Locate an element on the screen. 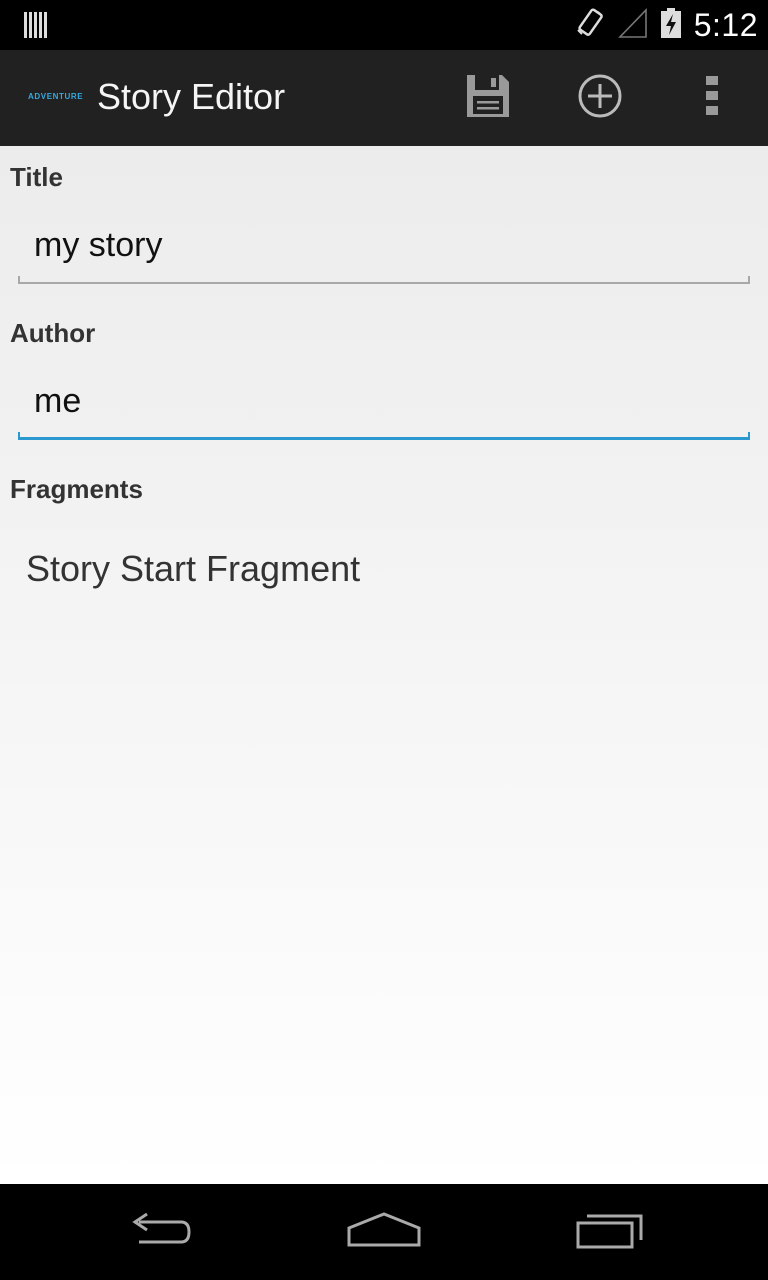 The image size is (768, 1280). vibrate-icon is located at coordinates (590, 25).